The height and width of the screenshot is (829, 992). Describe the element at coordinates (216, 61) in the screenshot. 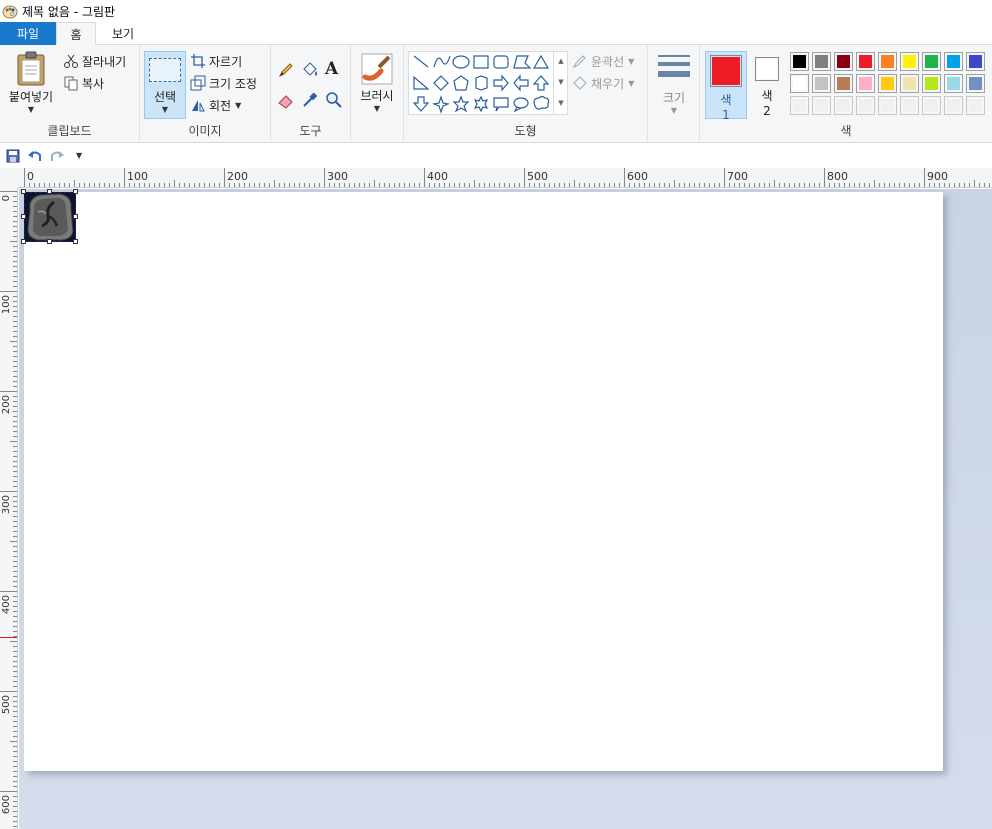

I see `crop-button: 자르기` at that location.